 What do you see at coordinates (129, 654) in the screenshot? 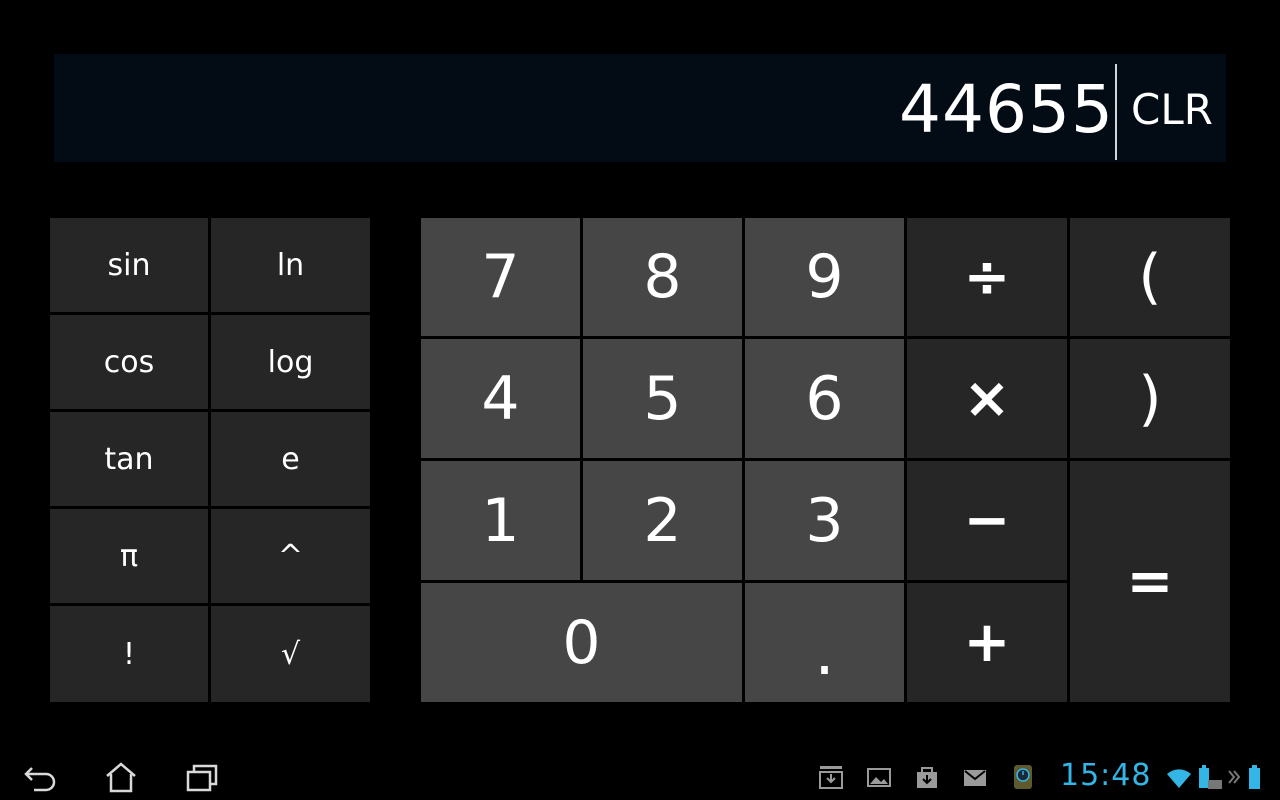
I see `factorial-button: !` at bounding box center [129, 654].